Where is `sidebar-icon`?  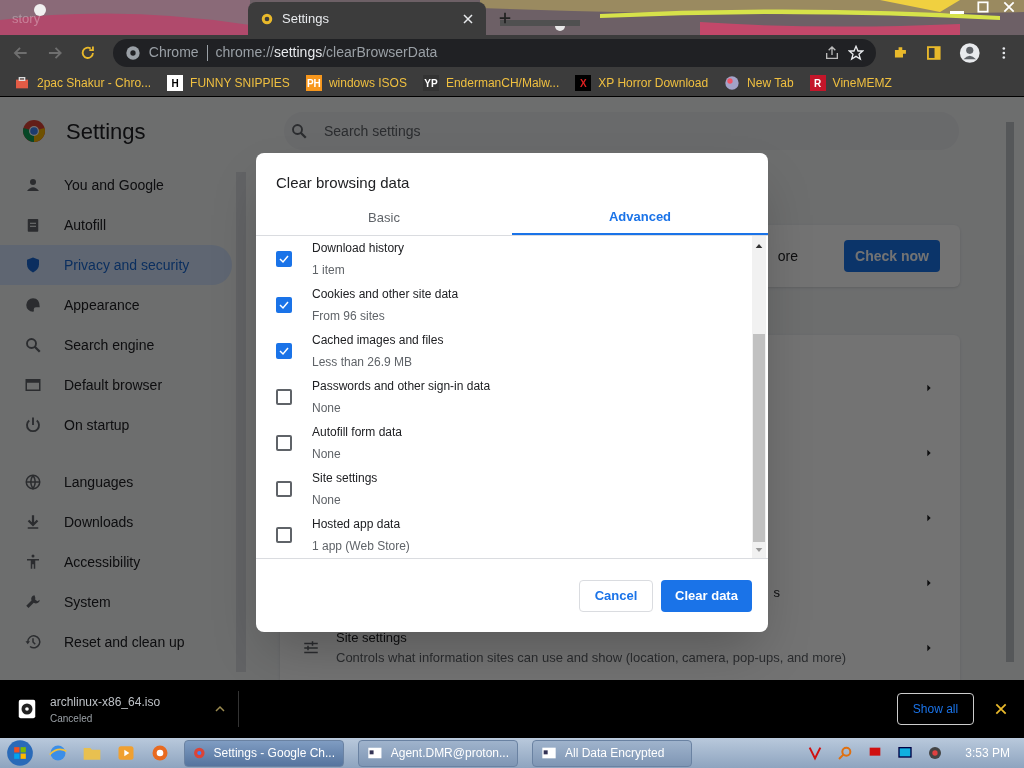
sidebar-icon is located at coordinates (934, 52).